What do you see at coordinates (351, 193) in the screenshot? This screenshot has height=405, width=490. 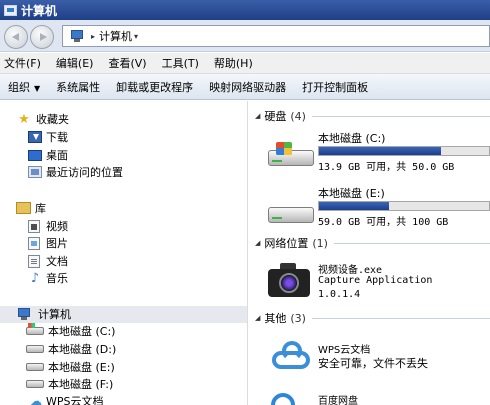 I see `drive-name: 本地磁盘 (E:)` at bounding box center [351, 193].